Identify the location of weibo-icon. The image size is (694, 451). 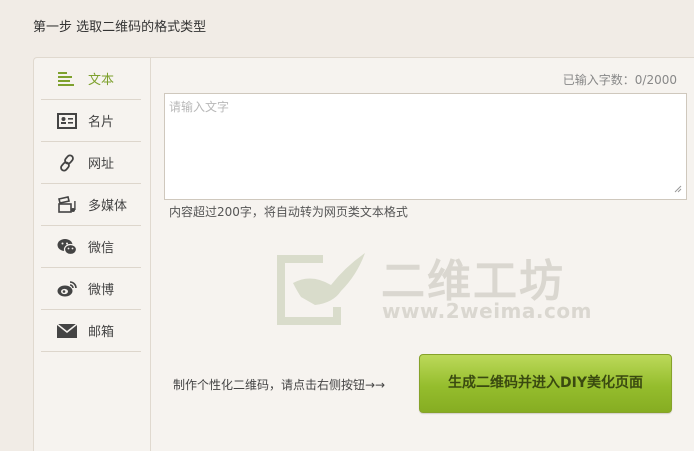
(67, 289).